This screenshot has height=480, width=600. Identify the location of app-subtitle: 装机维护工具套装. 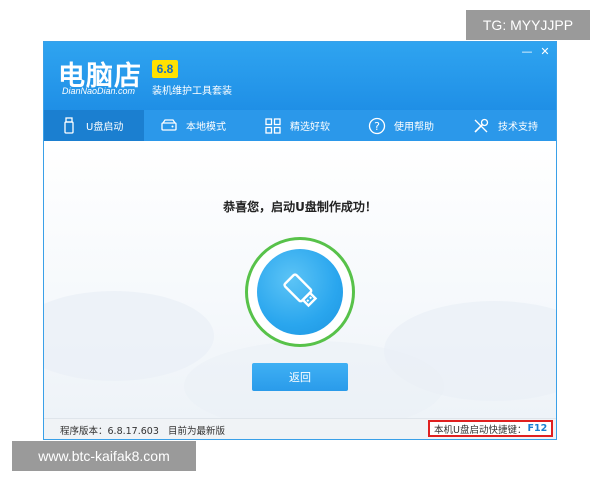
(192, 91).